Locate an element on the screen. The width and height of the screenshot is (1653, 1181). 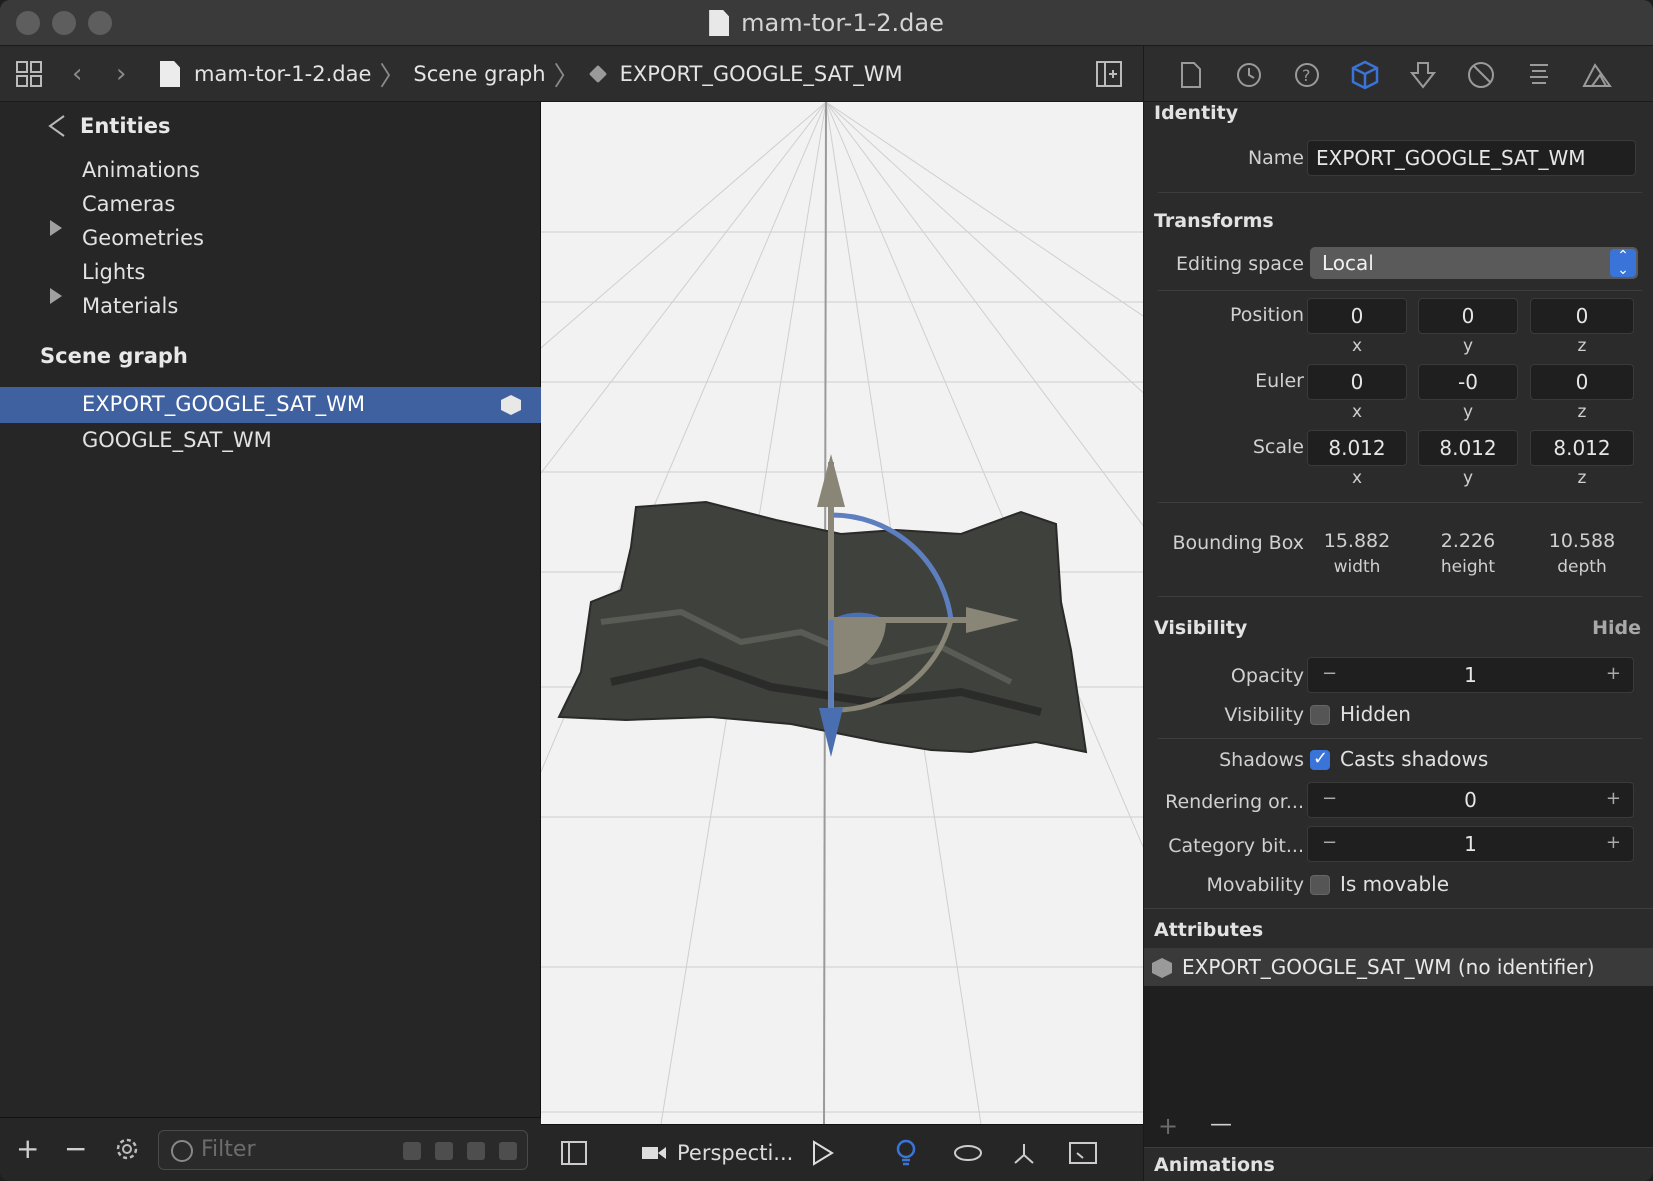
file-icon is located at coordinates (170, 74).